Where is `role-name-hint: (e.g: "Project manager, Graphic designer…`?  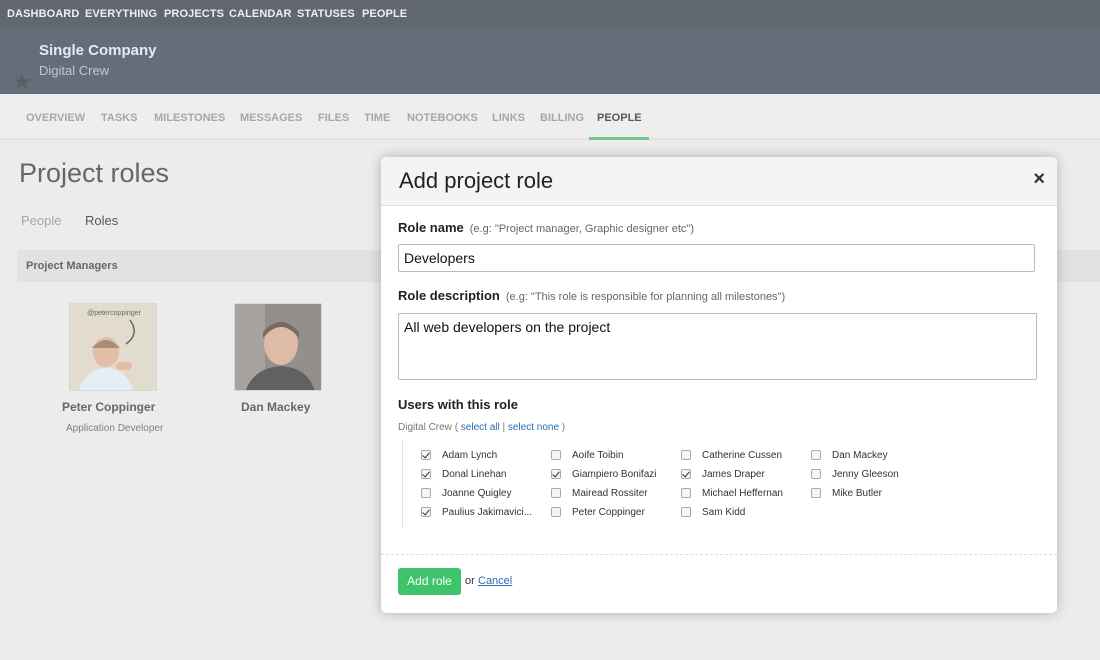
role-name-hint: (e.g: "Project manager, Graphic designer… is located at coordinates (581, 229).